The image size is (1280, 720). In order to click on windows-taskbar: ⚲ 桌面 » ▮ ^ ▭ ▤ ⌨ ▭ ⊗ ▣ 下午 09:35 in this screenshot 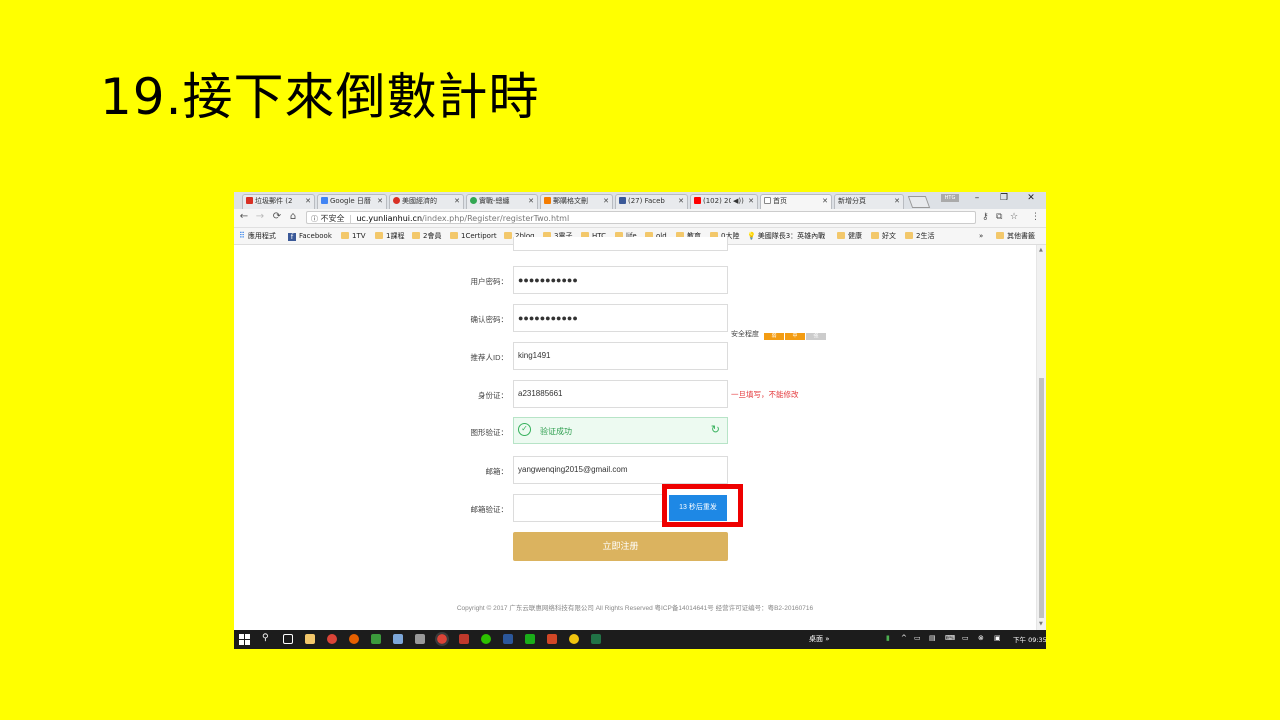, I will do `click(640, 639)`.